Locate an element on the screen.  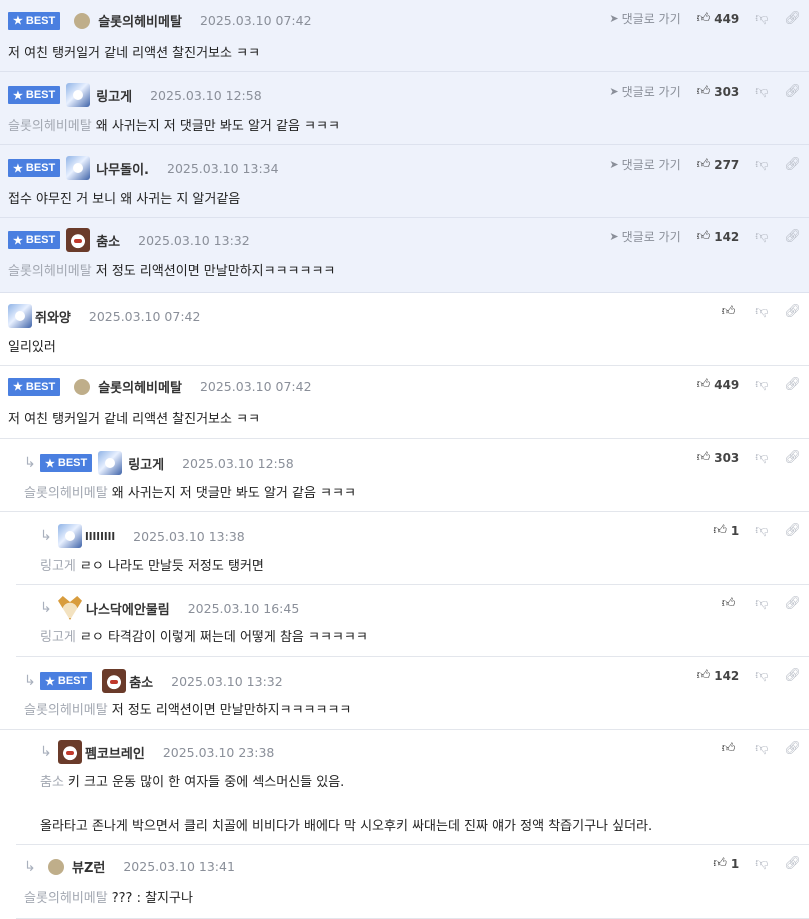
comment-text: 저 여친 탱커일거 같네 리액션 찰진거보소 ㅋㅋ is located at coordinates (134, 419).